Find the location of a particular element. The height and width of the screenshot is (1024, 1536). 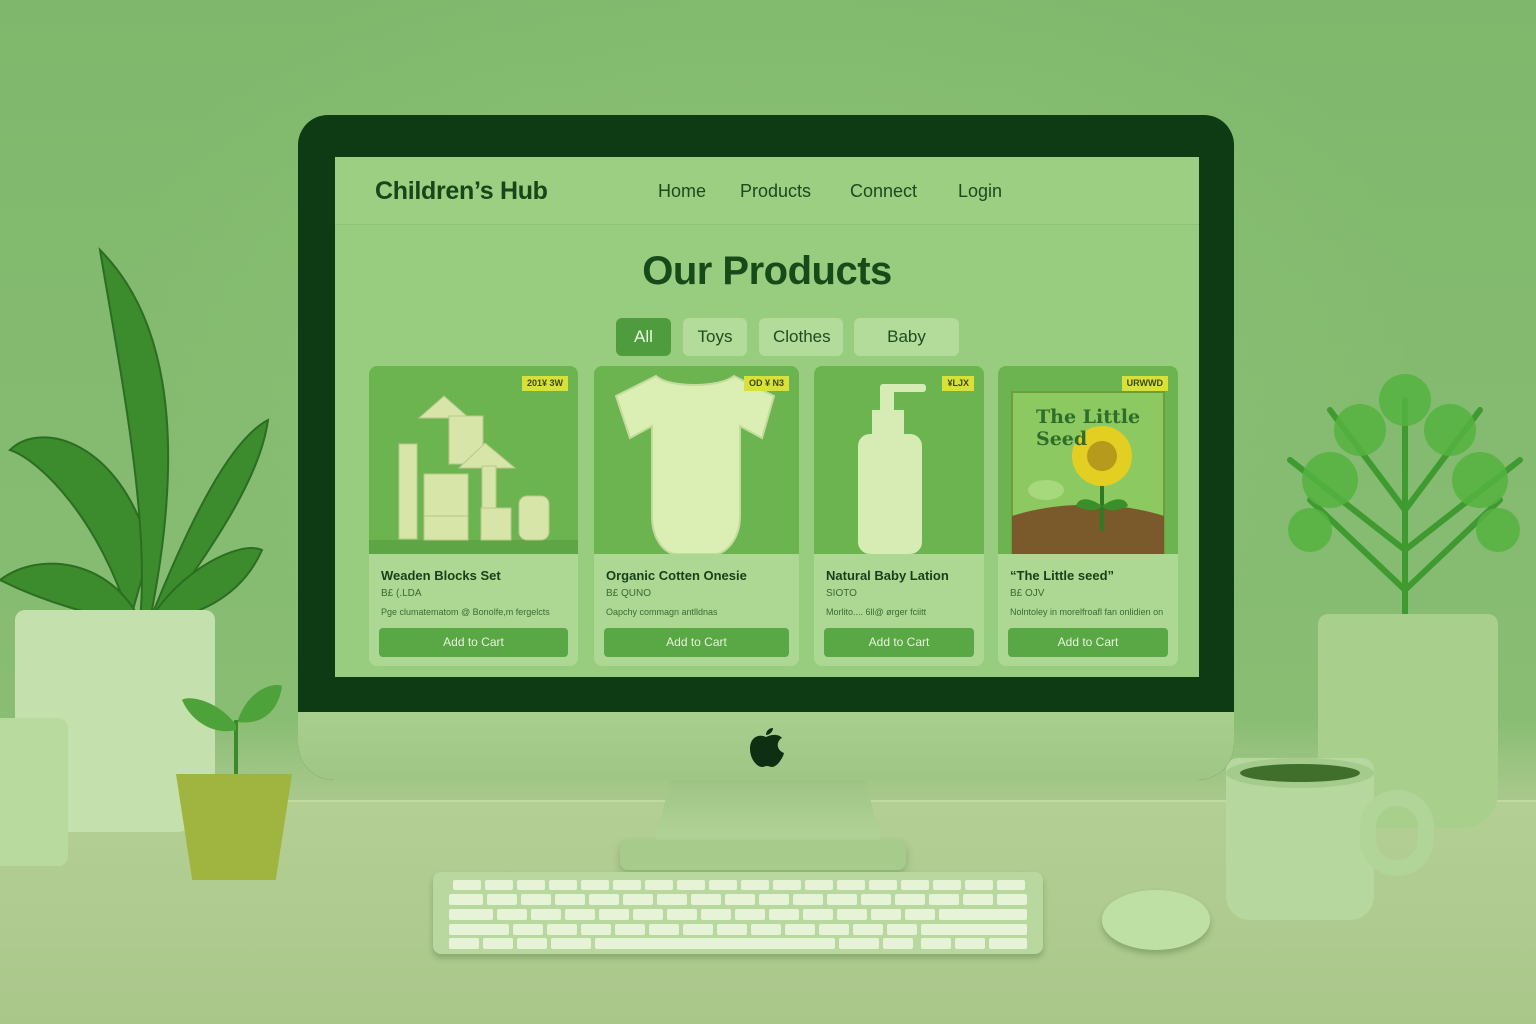

nav-products: Products is located at coordinates (775, 191).